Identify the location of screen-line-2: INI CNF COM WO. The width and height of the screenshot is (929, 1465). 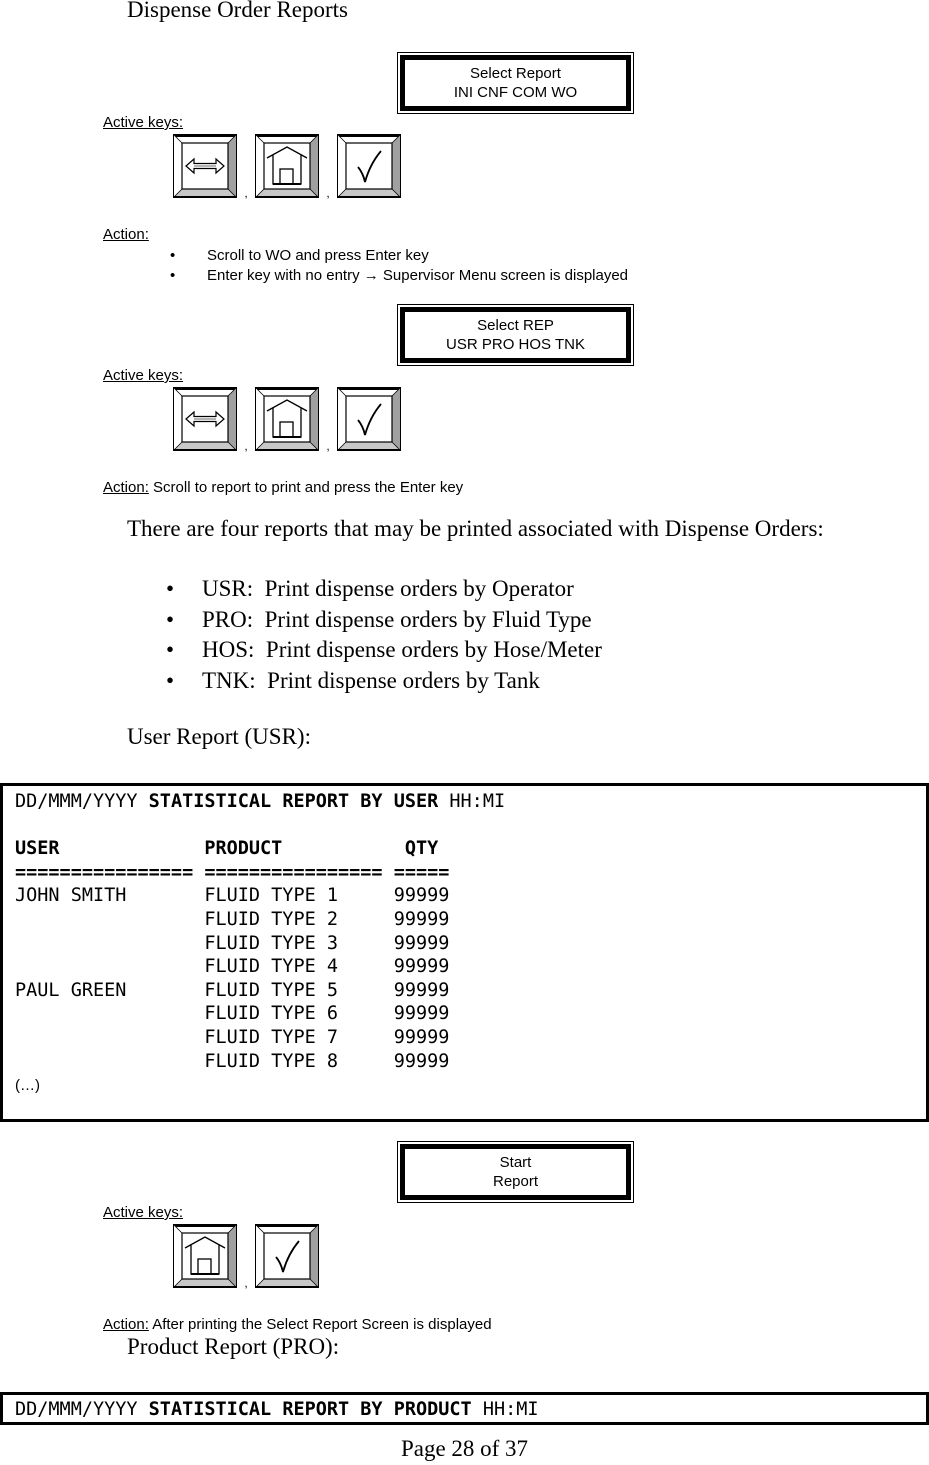
(515, 92).